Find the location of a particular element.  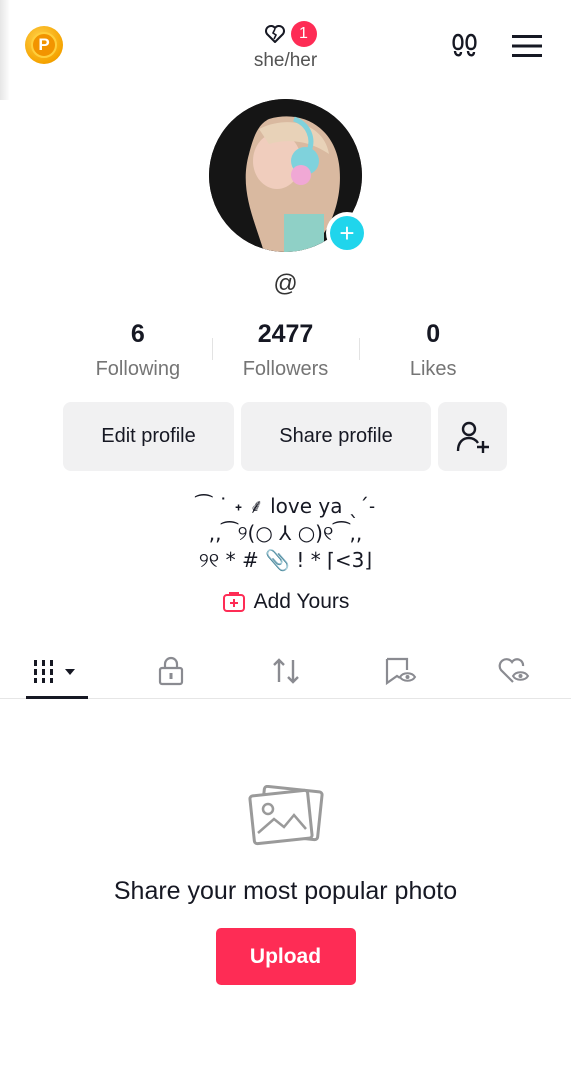

tab-reposts is located at coordinates (285, 670).